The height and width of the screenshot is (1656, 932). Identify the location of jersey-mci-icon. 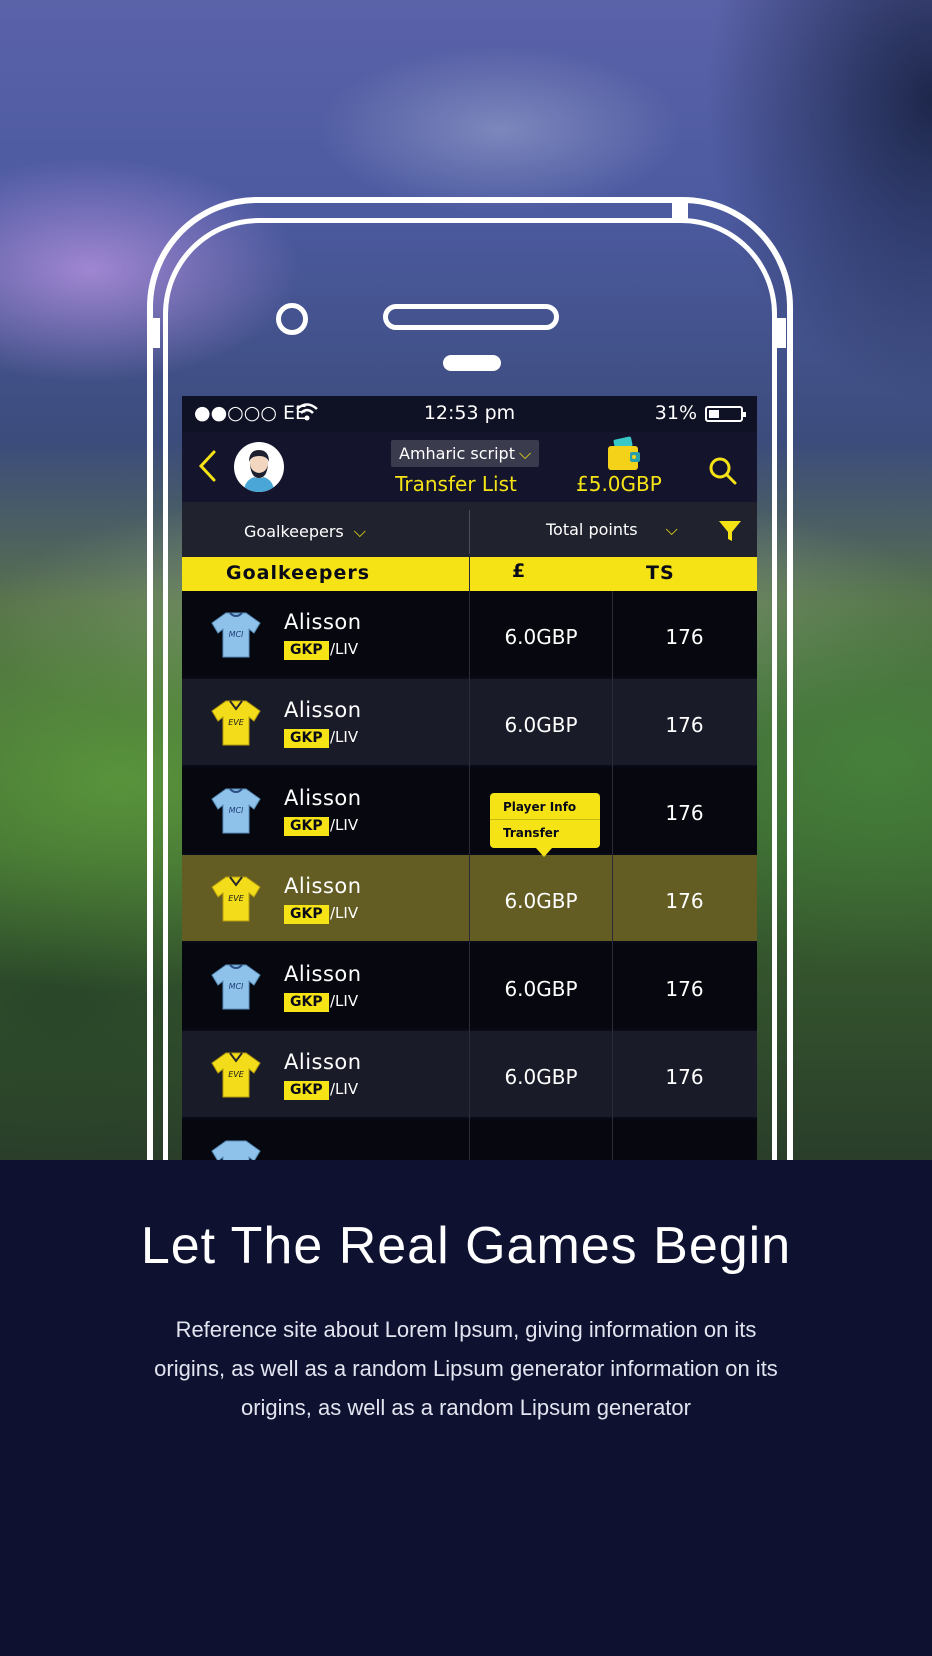
(236, 1150).